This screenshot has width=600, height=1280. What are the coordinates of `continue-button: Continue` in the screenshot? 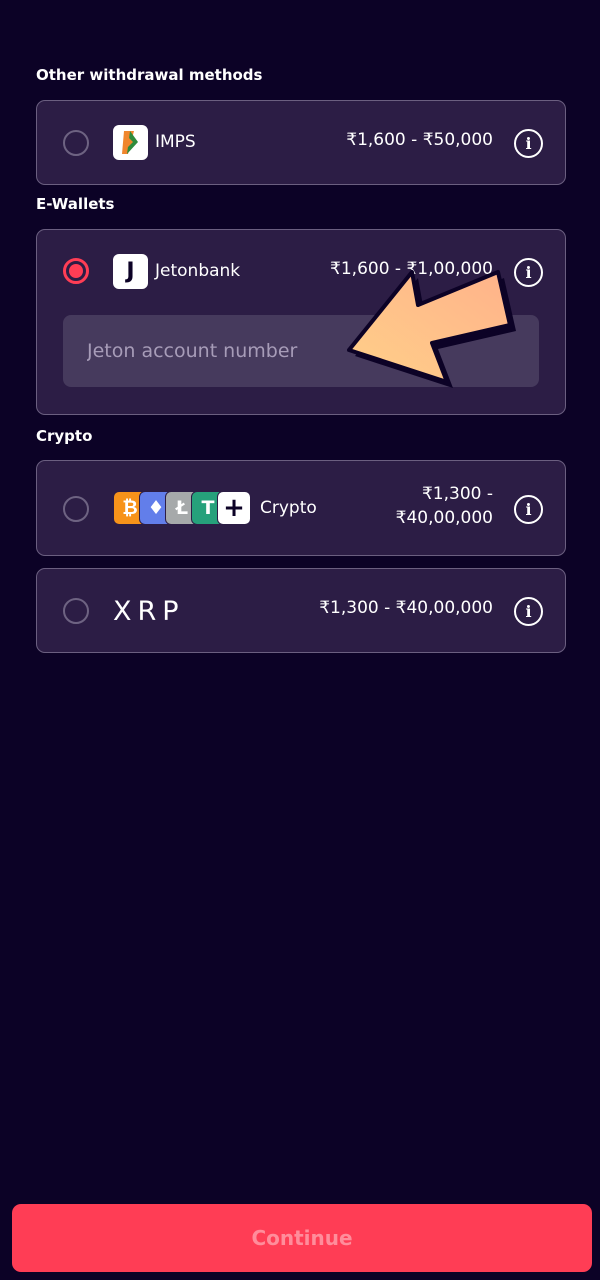 It's located at (302, 1238).